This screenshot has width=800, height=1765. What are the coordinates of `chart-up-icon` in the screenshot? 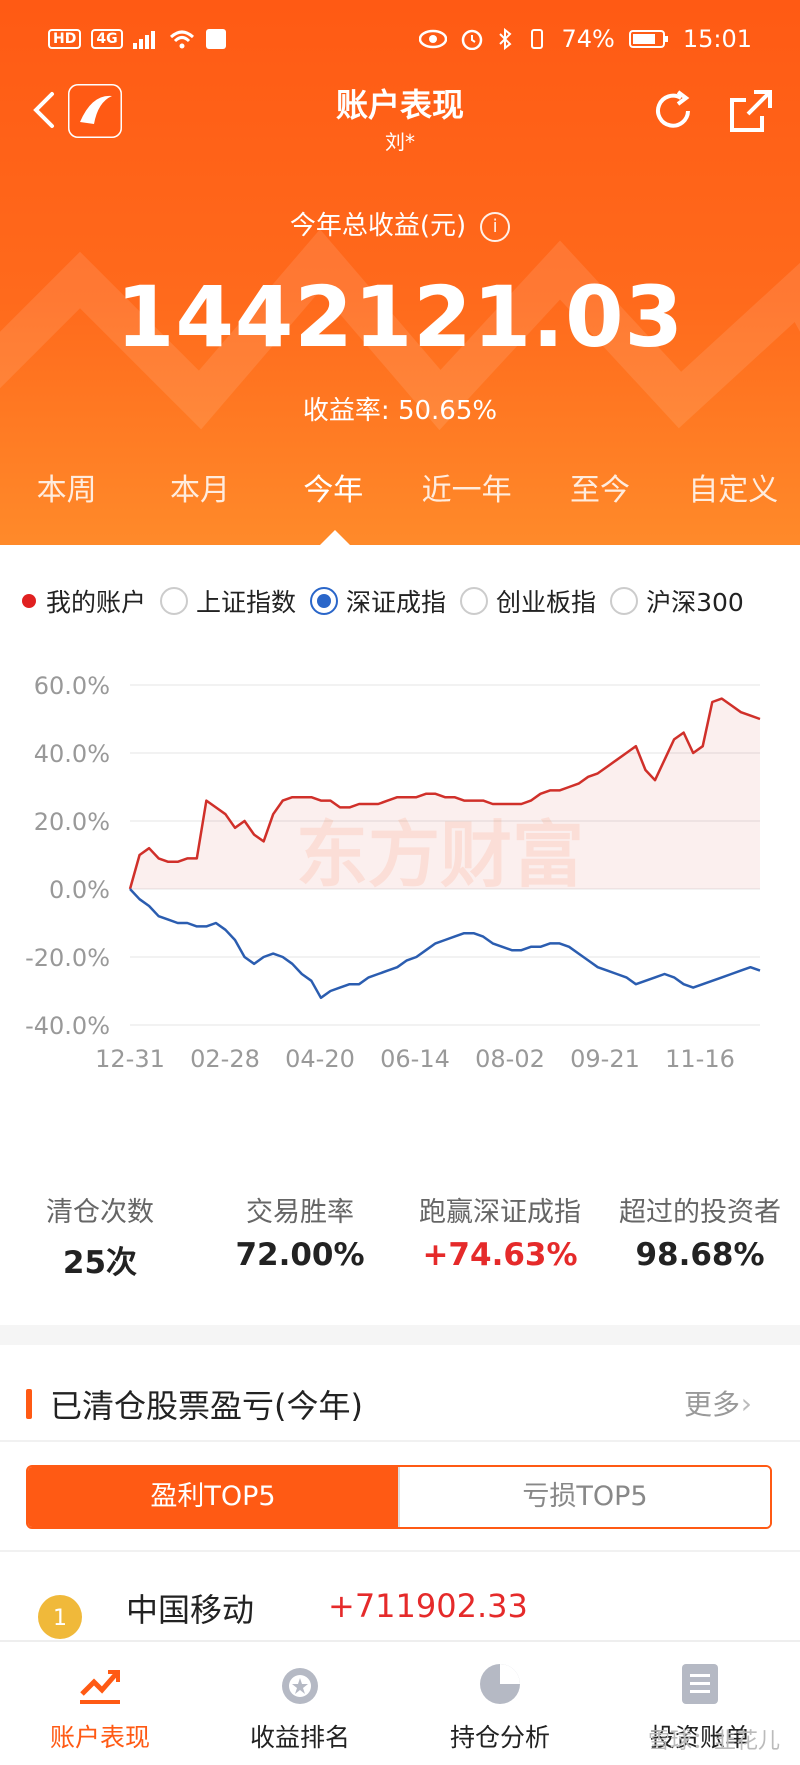 It's located at (100, 1687).